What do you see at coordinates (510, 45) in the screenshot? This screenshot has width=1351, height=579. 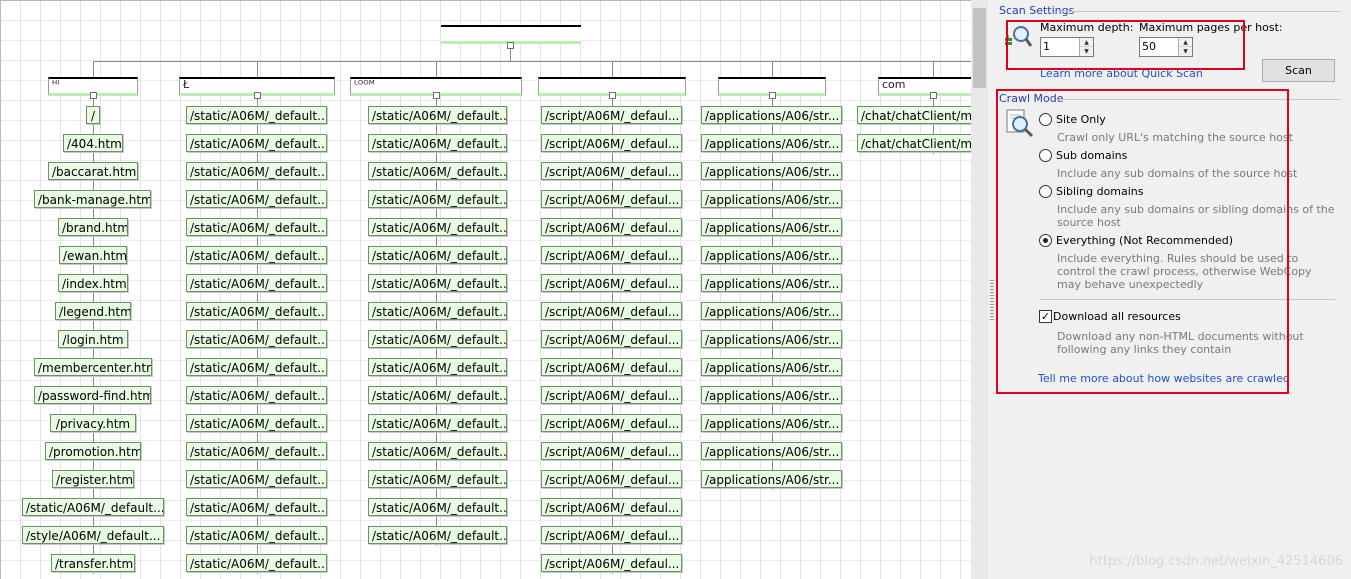 I see `root-expand-knob` at bounding box center [510, 45].